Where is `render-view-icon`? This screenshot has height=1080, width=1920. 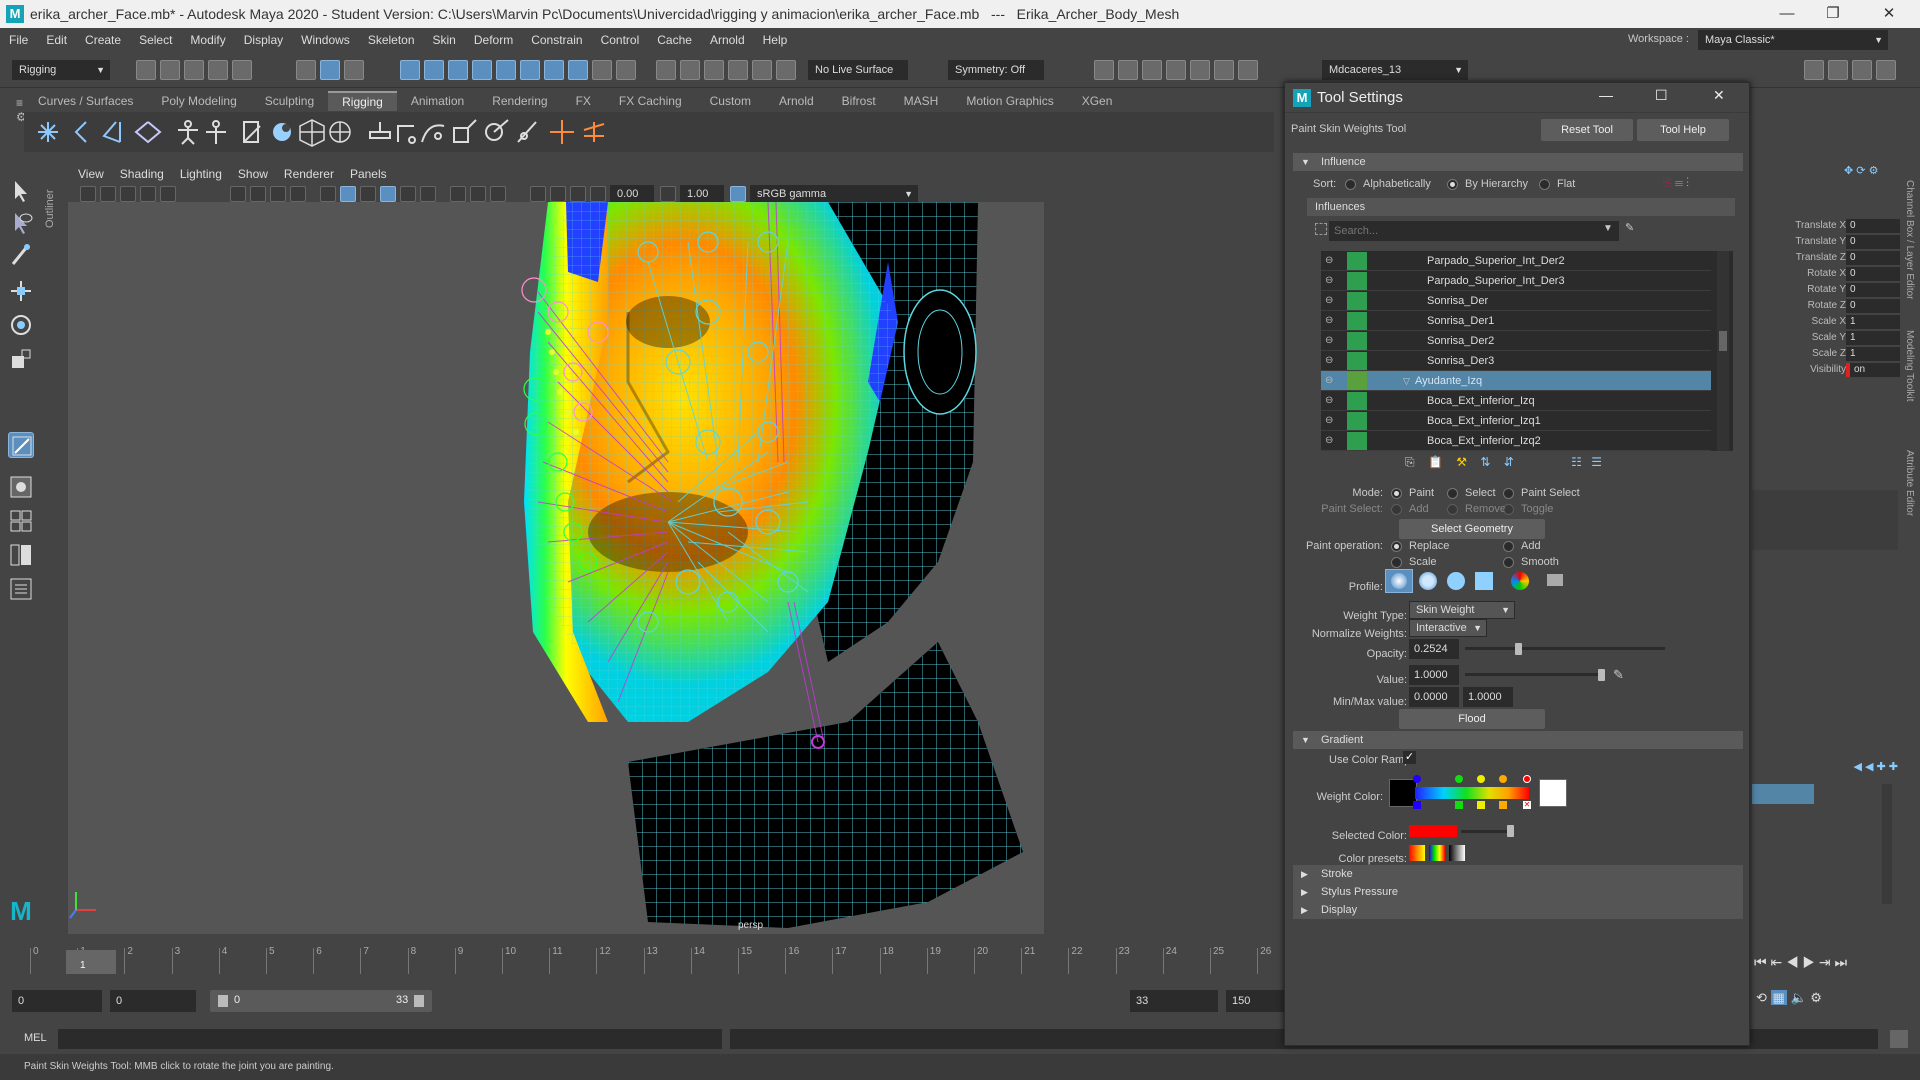
render-view-icon is located at coordinates (1104, 70).